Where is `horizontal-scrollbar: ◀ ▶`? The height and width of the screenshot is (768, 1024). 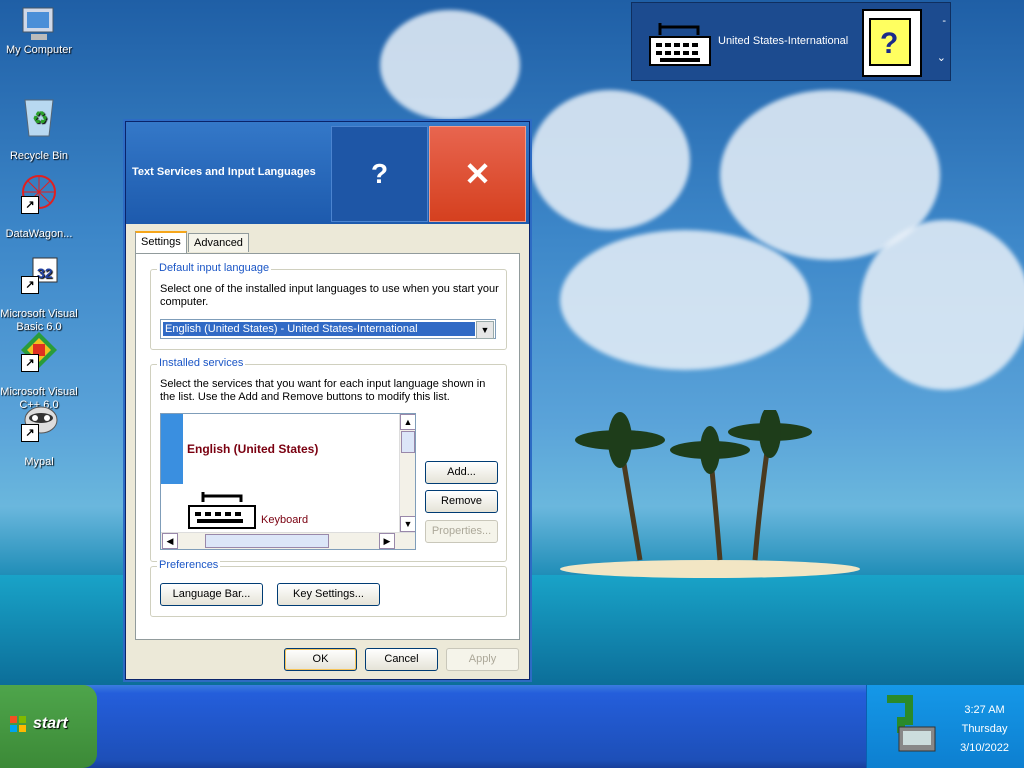 horizontal-scrollbar: ◀ ▶ is located at coordinates (288, 540).